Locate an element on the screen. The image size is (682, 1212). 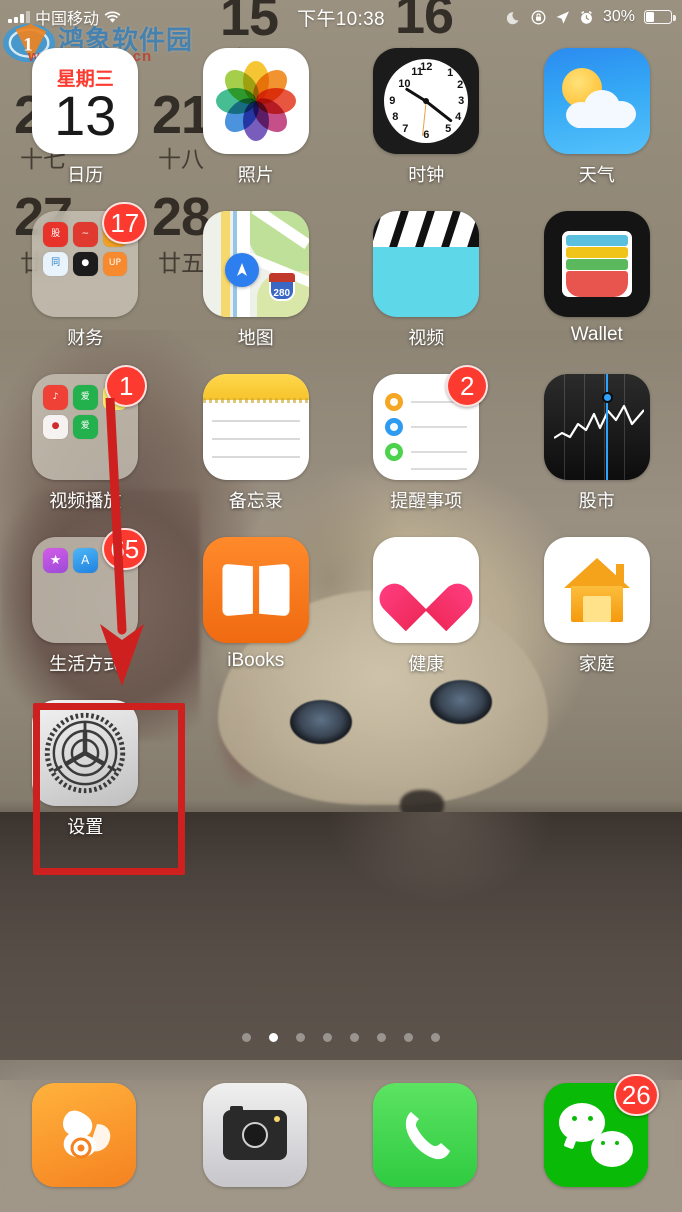
videos-icon is located at coordinates (426, 264).